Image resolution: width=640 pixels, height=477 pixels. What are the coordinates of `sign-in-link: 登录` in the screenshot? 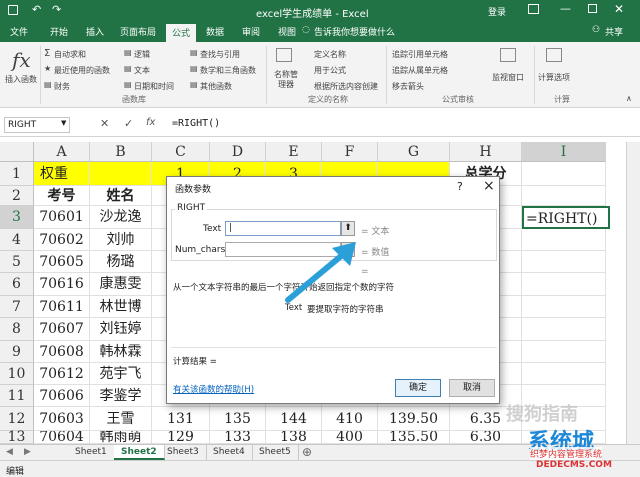 It's located at (497, 11).